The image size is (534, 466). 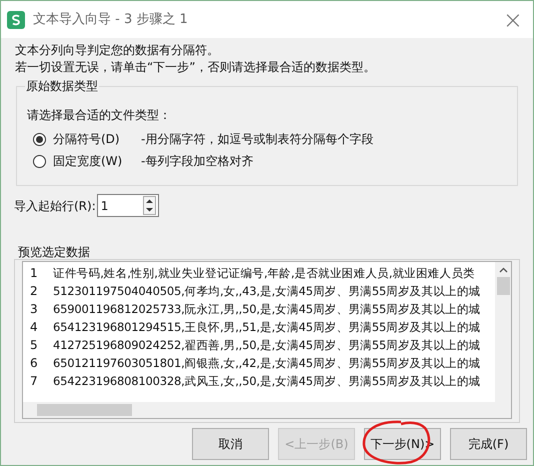 What do you see at coordinates (97, 139) in the screenshot?
I see `radio-label: 分隔符号(D)` at bounding box center [97, 139].